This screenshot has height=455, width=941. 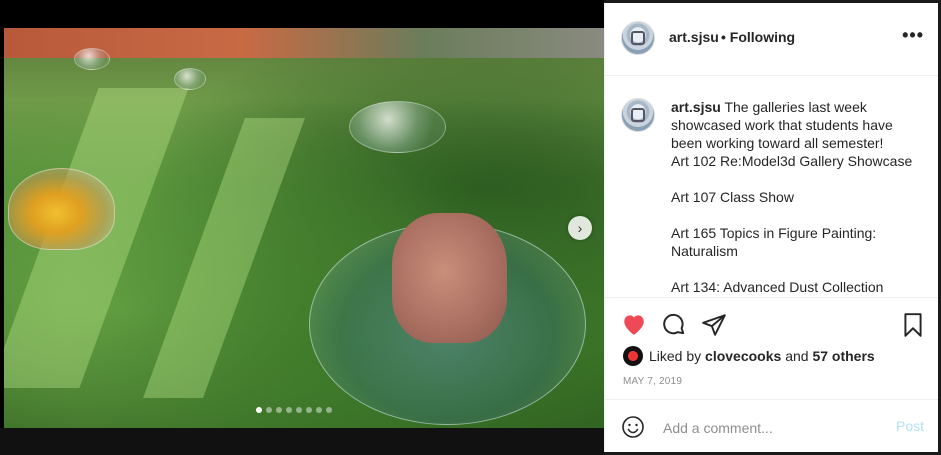 I want to click on caption-username: art.sjsu, so click(x=696, y=107).